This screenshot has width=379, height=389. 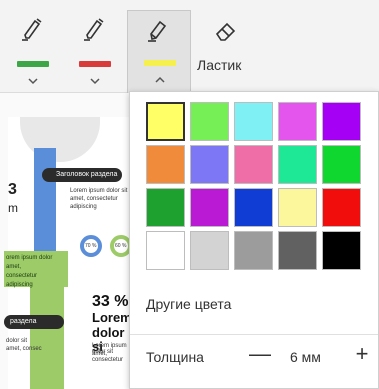 I want to click on doc-text-line: amet,, so click(x=14, y=267).